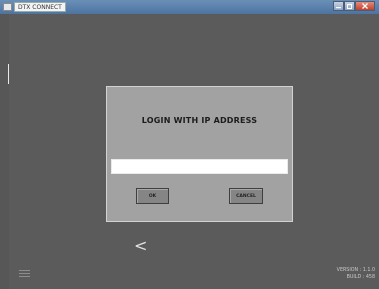 Image resolution: width=379 pixels, height=289 pixels. I want to click on minimize-button, so click(338, 6).